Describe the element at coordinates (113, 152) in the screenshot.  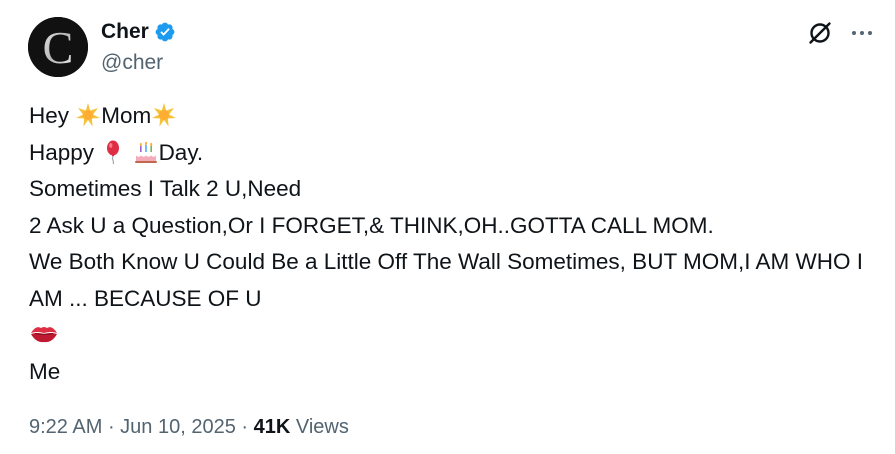
I see `balloon-emoji-icon` at that location.